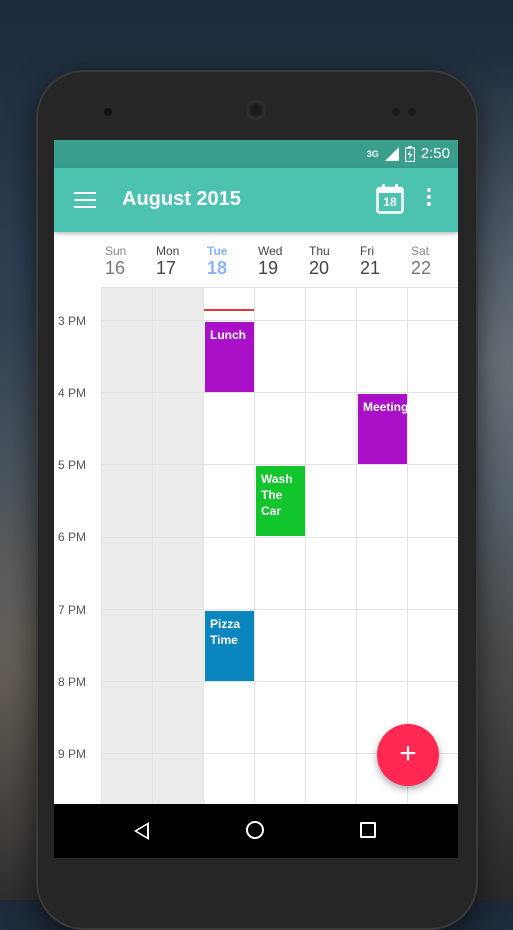  What do you see at coordinates (277, 495) in the screenshot?
I see `event-title: Wash The Car` at bounding box center [277, 495].